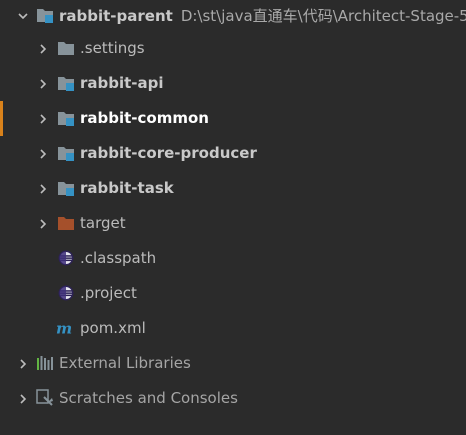 Image resolution: width=466 pixels, height=435 pixels. What do you see at coordinates (66, 223) in the screenshot?
I see `excluded-folder-icon` at bounding box center [66, 223].